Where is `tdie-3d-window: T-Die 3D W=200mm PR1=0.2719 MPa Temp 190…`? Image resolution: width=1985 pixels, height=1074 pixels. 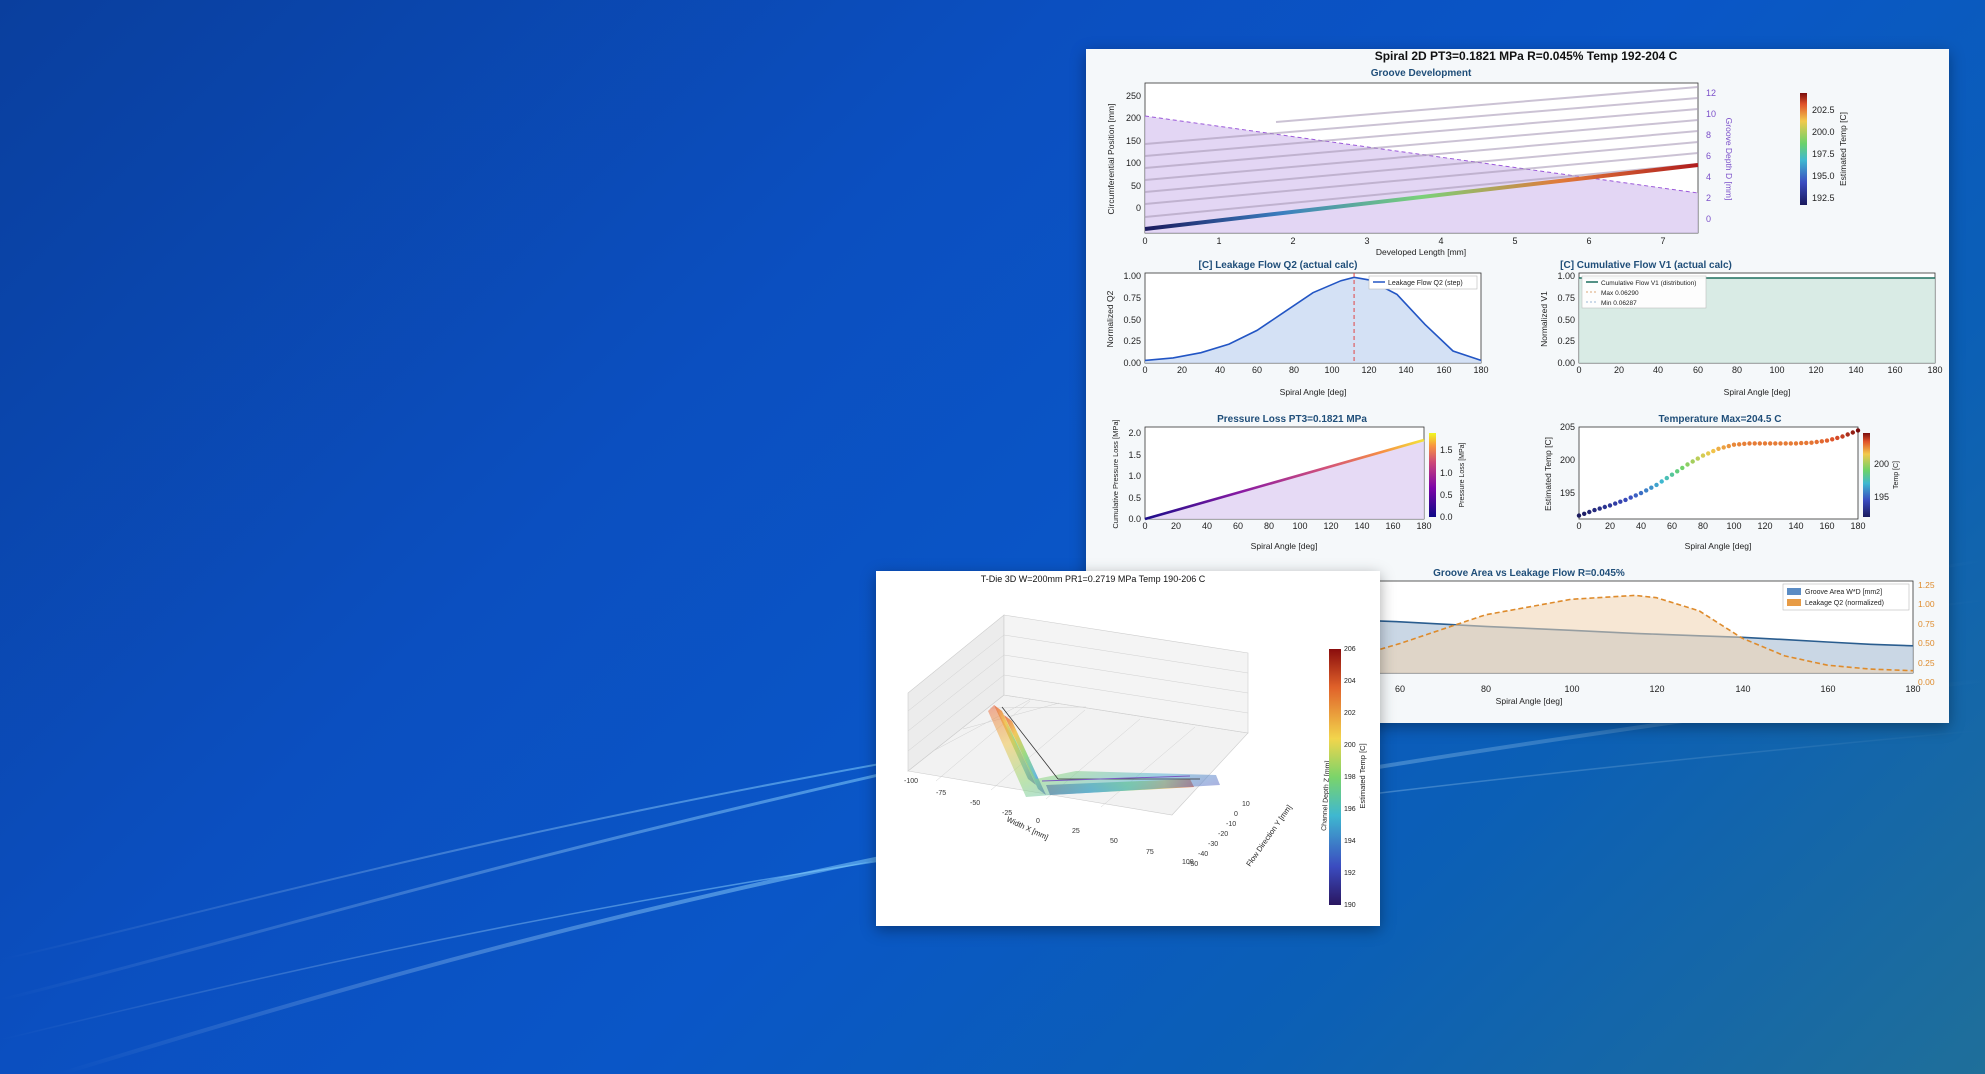 tdie-3d-window: T-Die 3D W=200mm PR1=0.2719 MPa Temp 190… is located at coordinates (1128, 748).